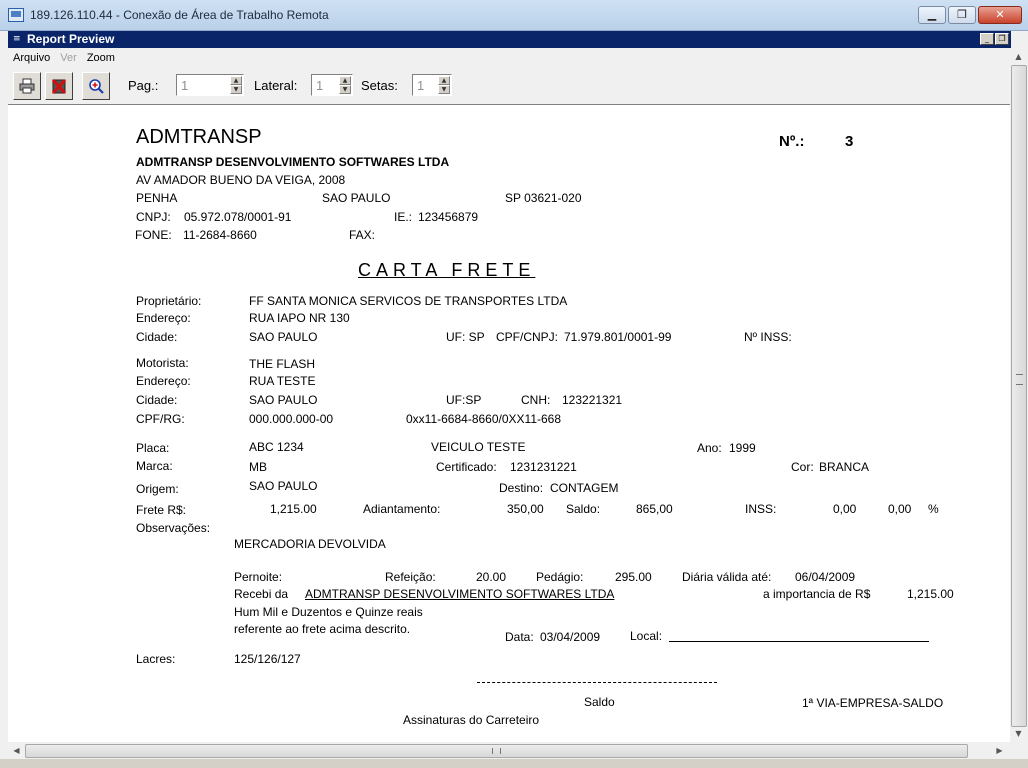 The width and height of the screenshot is (1028, 768). I want to click on cnpj-label: CNPJ:, so click(153, 217).